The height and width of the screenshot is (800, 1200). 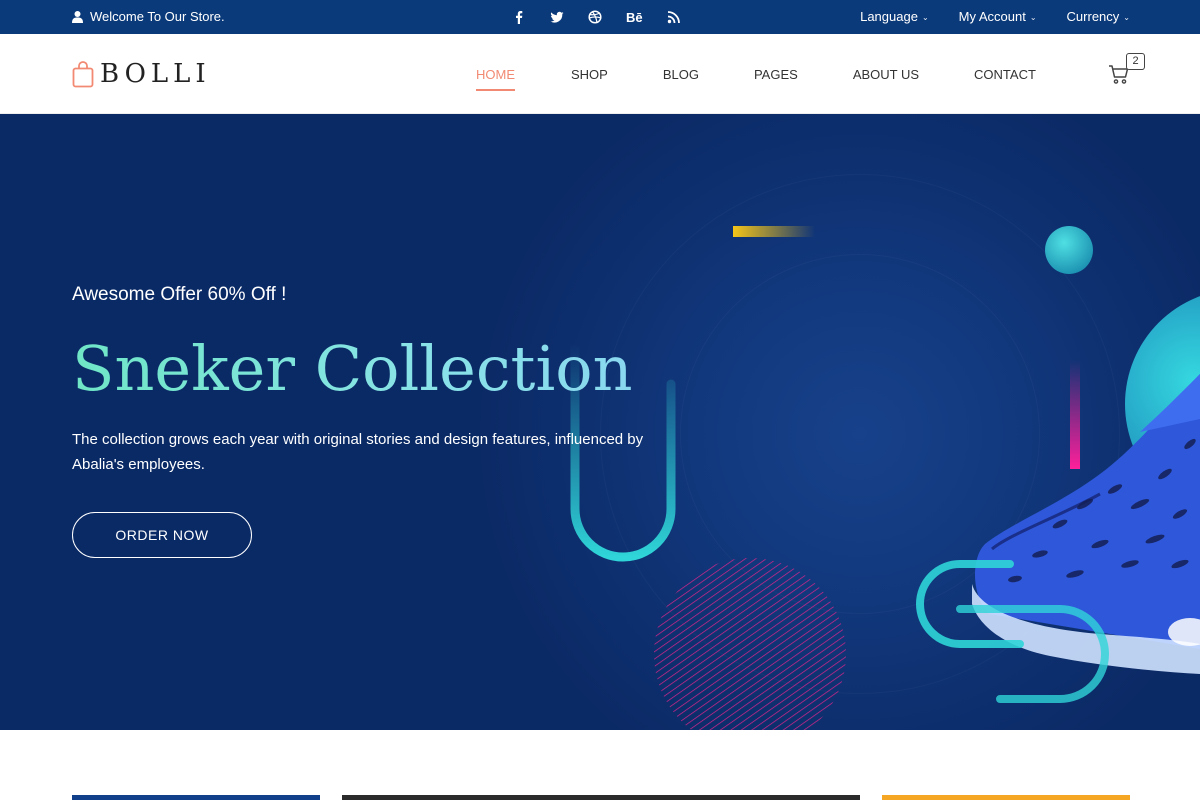 What do you see at coordinates (1005, 74) in the screenshot?
I see `nav-contact: CONTACT` at bounding box center [1005, 74].